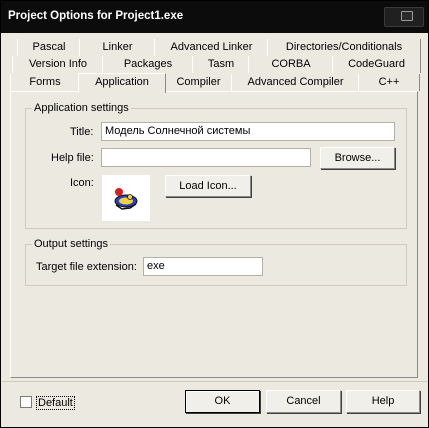 This screenshot has width=429, height=428. What do you see at coordinates (71, 244) in the screenshot?
I see `output-settings-title: Output settings` at bounding box center [71, 244].